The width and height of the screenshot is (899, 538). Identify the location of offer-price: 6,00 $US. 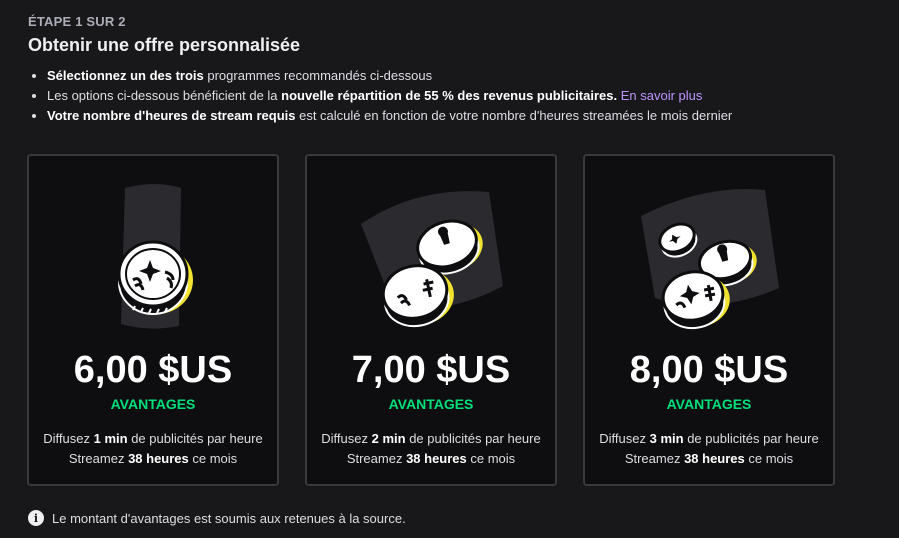
(153, 370).